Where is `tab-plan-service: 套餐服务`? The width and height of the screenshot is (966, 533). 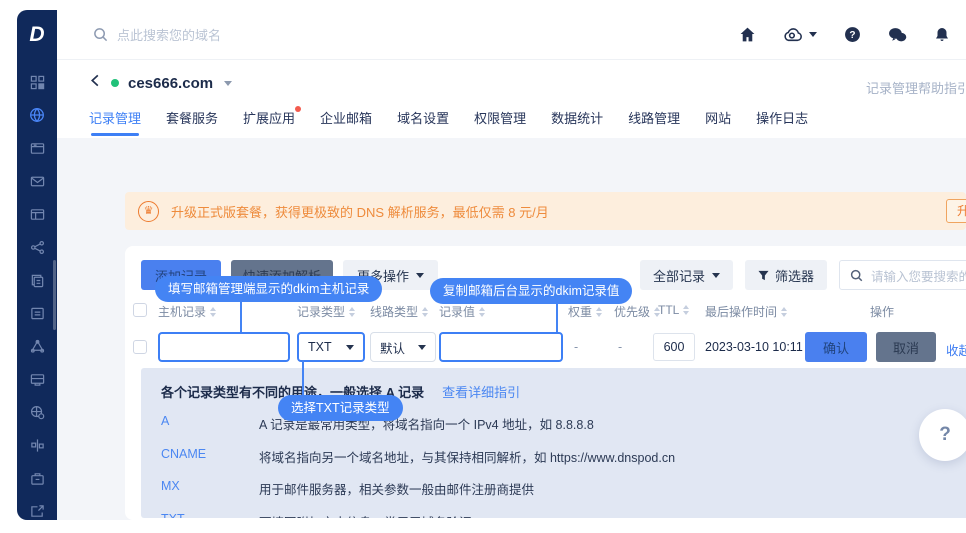 tab-plan-service: 套餐服务 is located at coordinates (192, 122).